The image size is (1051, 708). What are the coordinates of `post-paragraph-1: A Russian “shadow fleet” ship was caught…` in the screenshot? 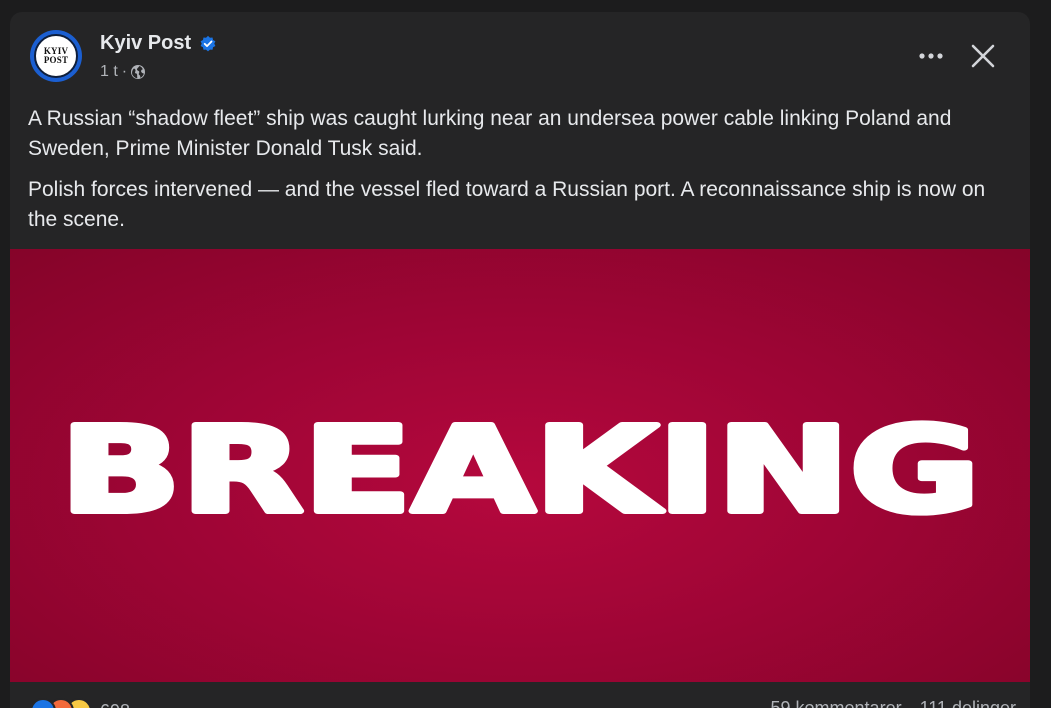 It's located at (490, 133).